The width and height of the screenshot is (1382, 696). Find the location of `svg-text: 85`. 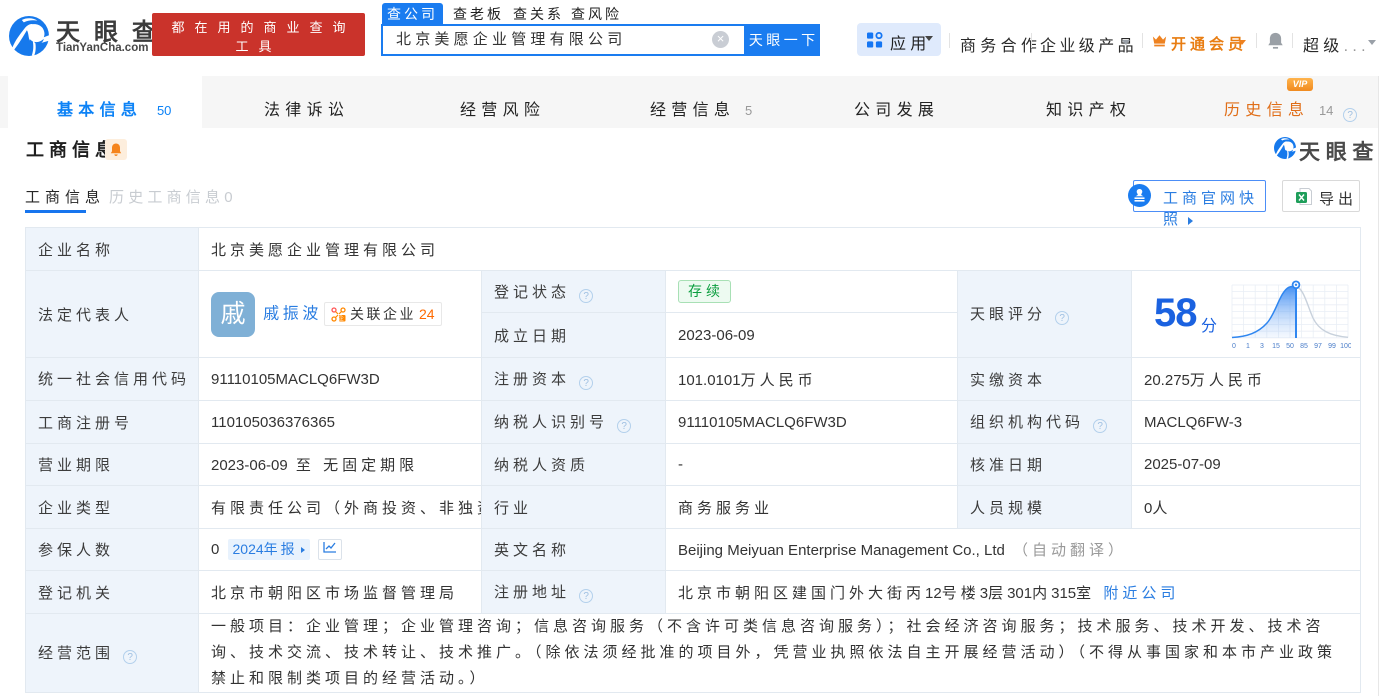

svg-text: 85 is located at coordinates (1304, 346).